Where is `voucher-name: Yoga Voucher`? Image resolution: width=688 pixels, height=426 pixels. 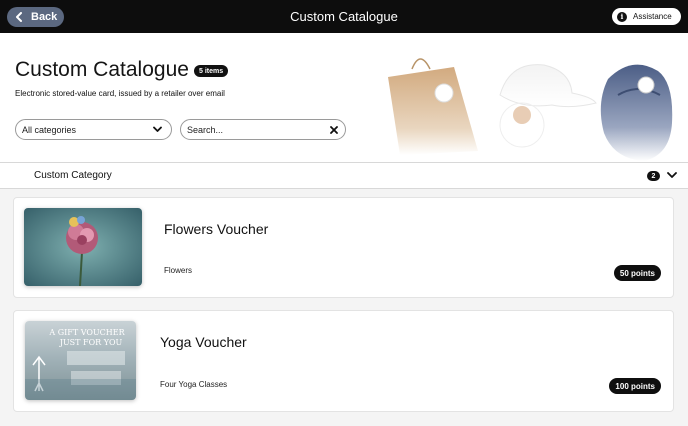
voucher-name: Yoga Voucher is located at coordinates (203, 342).